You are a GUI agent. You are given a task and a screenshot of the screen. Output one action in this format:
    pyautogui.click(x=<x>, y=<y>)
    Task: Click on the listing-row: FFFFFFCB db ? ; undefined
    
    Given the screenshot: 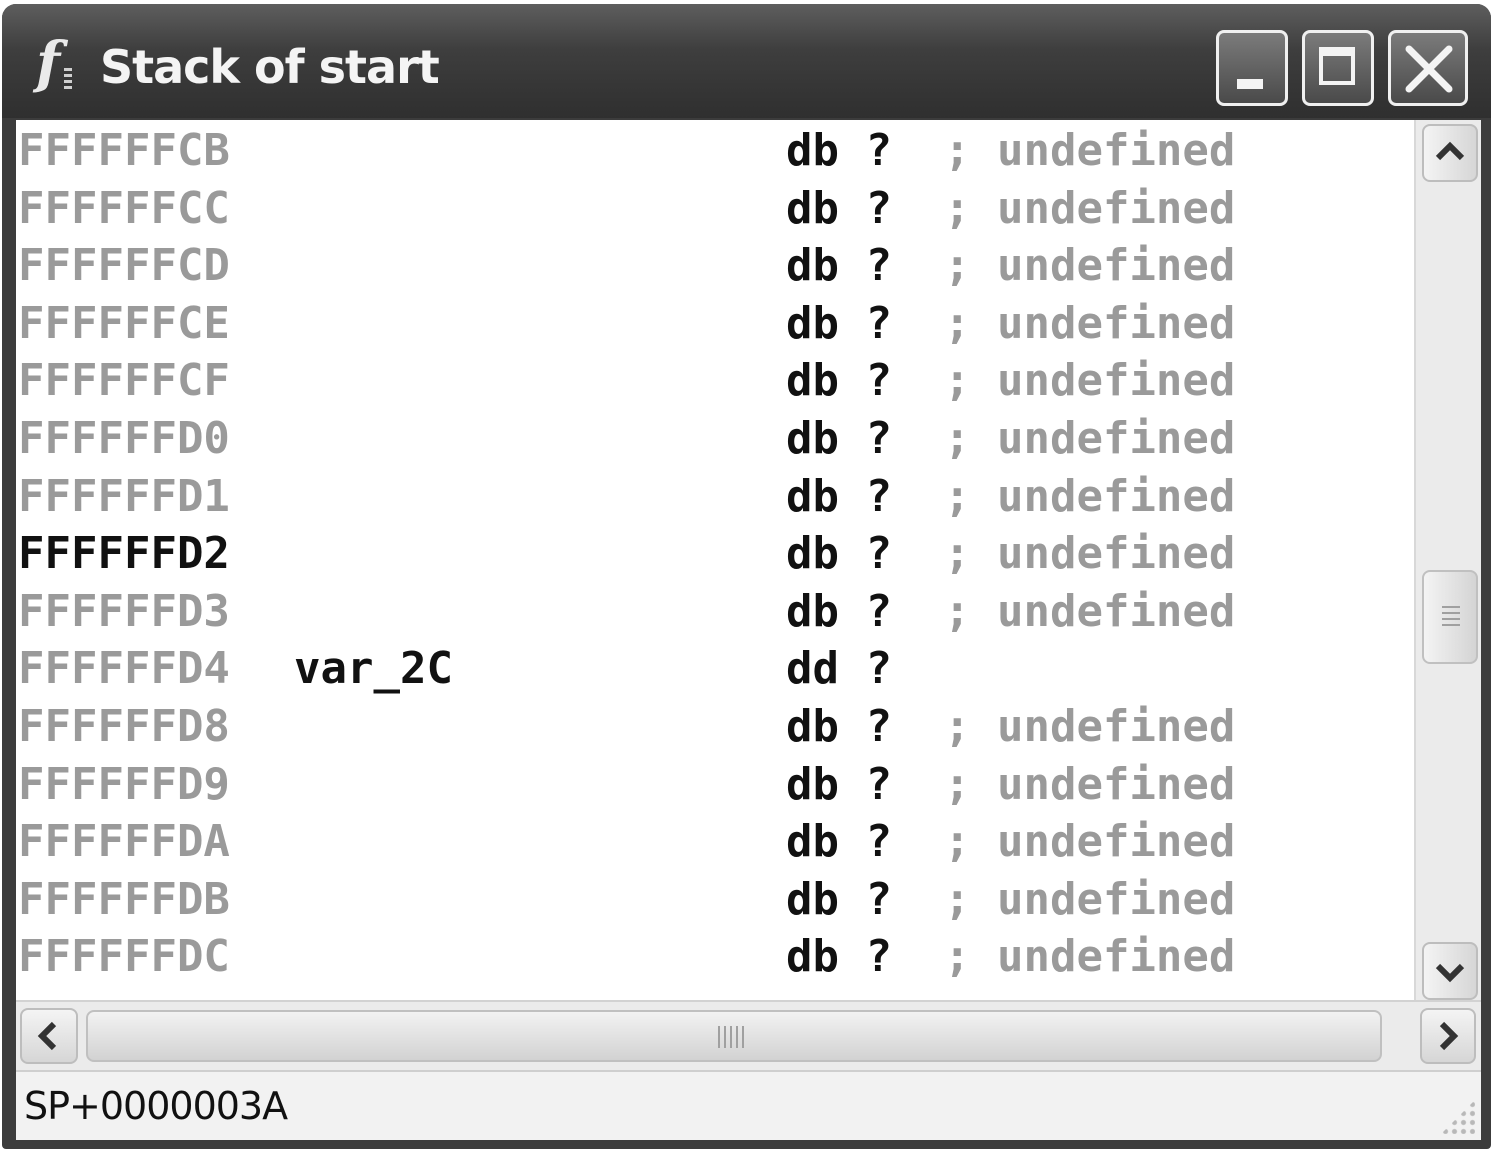 What is the action you would take?
    pyautogui.click(x=715, y=150)
    